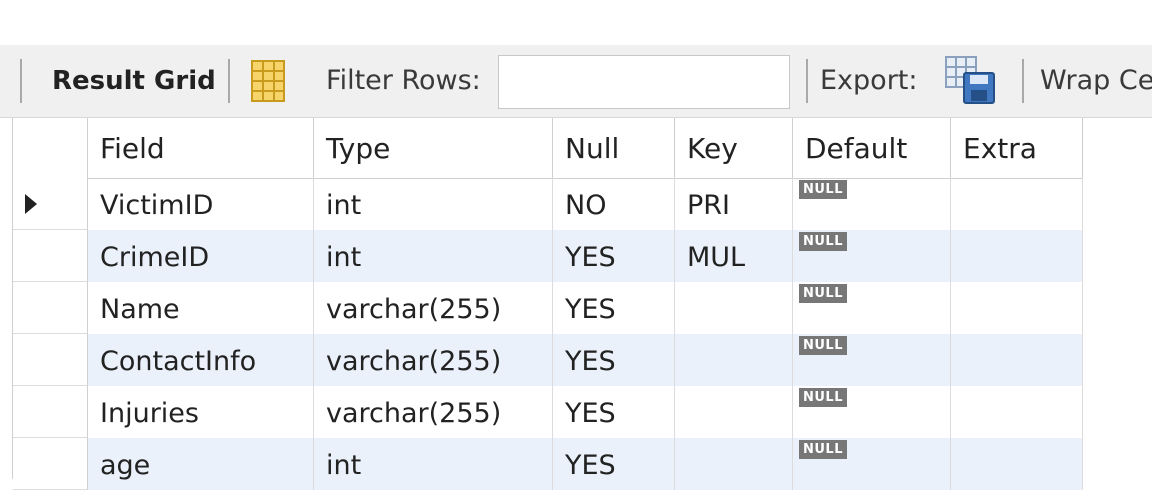 This screenshot has height=494, width=1152. I want to click on cell-field: Name, so click(201, 308).